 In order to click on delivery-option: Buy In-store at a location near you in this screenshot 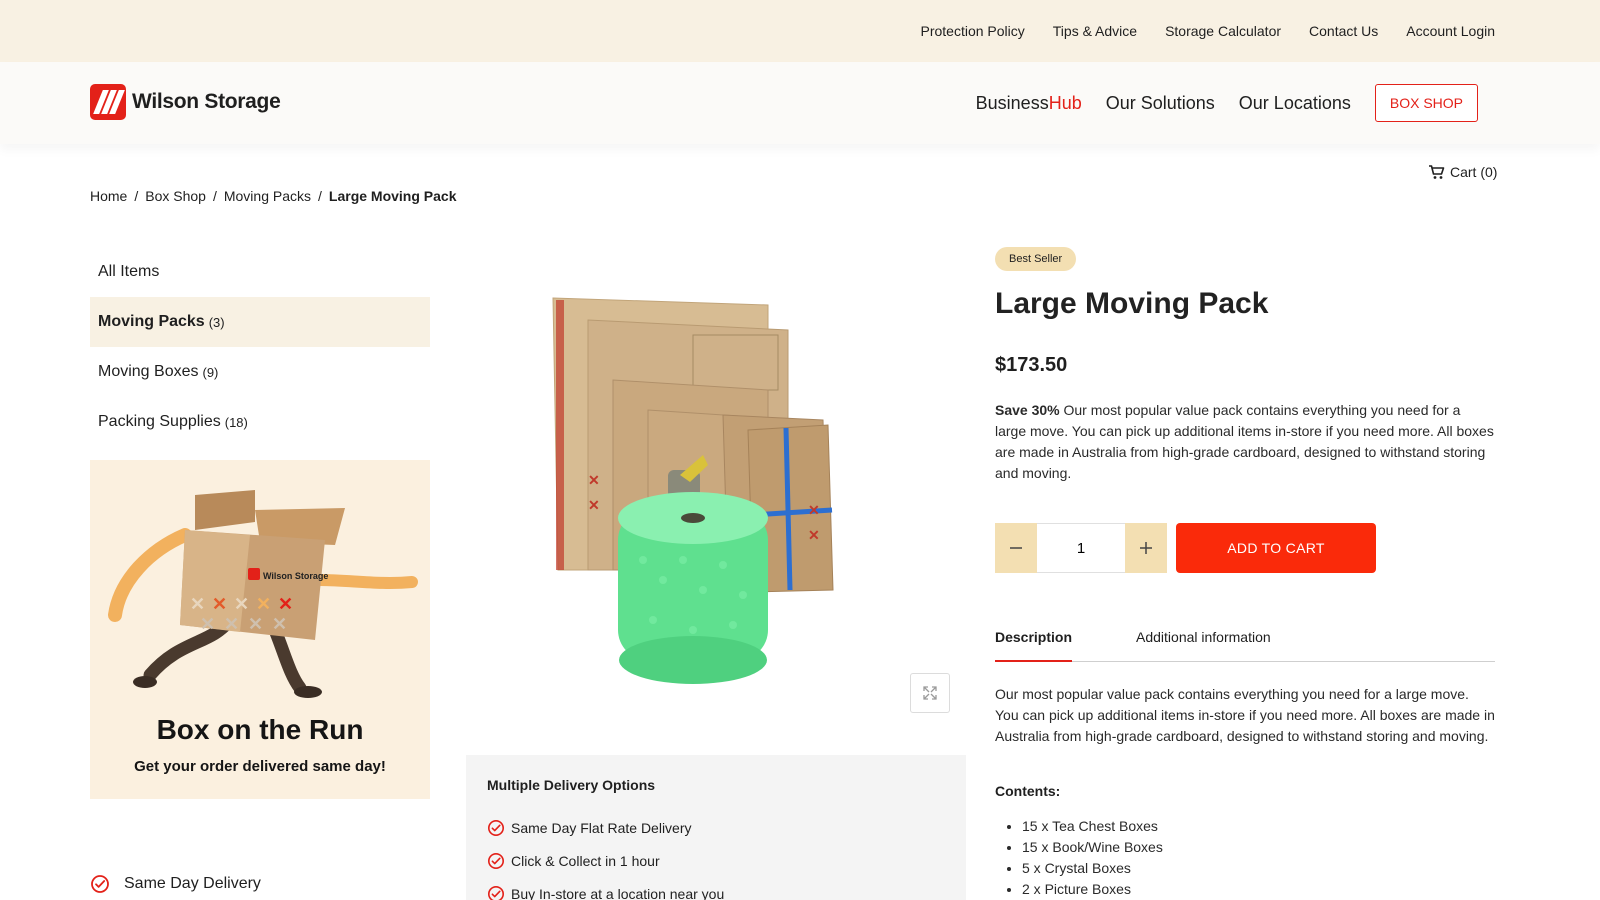, I will do `click(716, 888)`.